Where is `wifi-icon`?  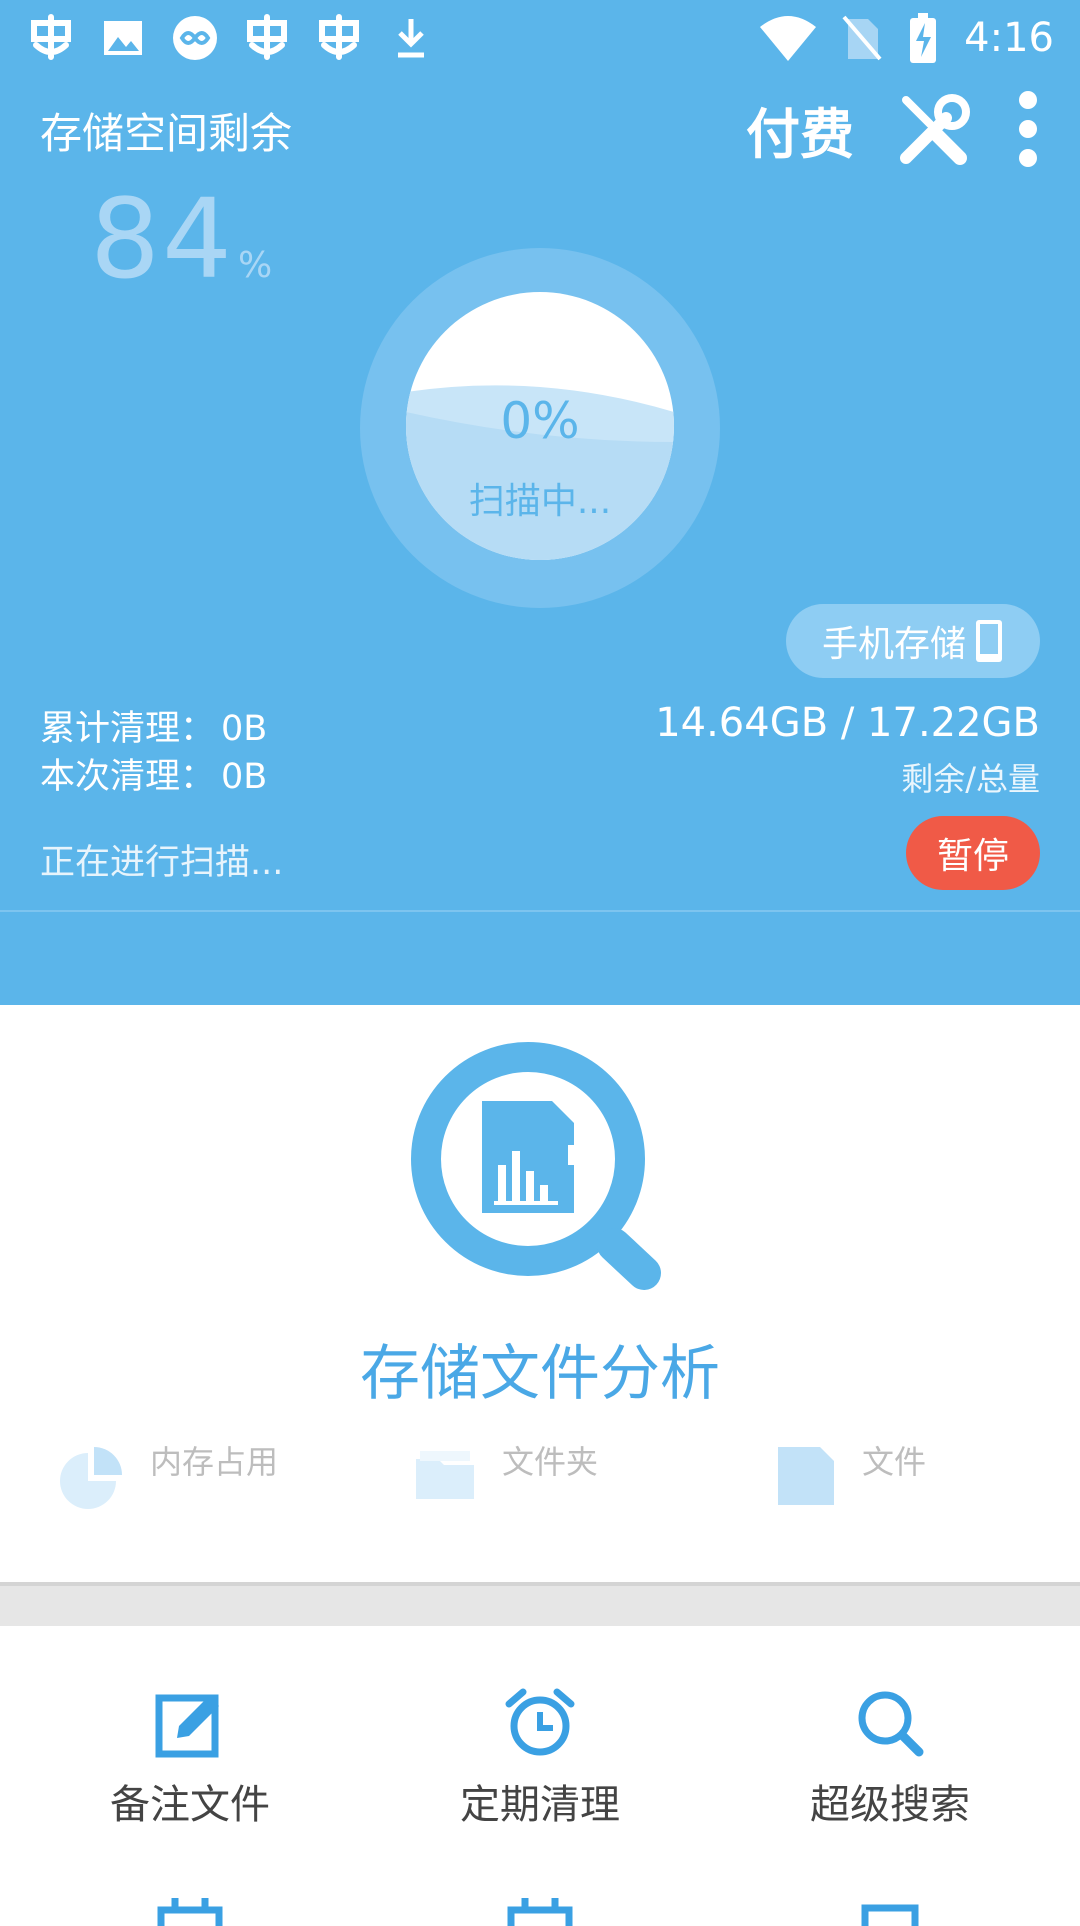
wifi-icon is located at coordinates (788, 38).